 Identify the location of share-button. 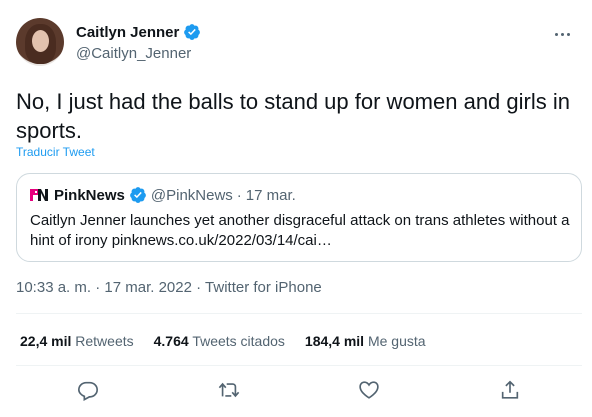
(510, 390).